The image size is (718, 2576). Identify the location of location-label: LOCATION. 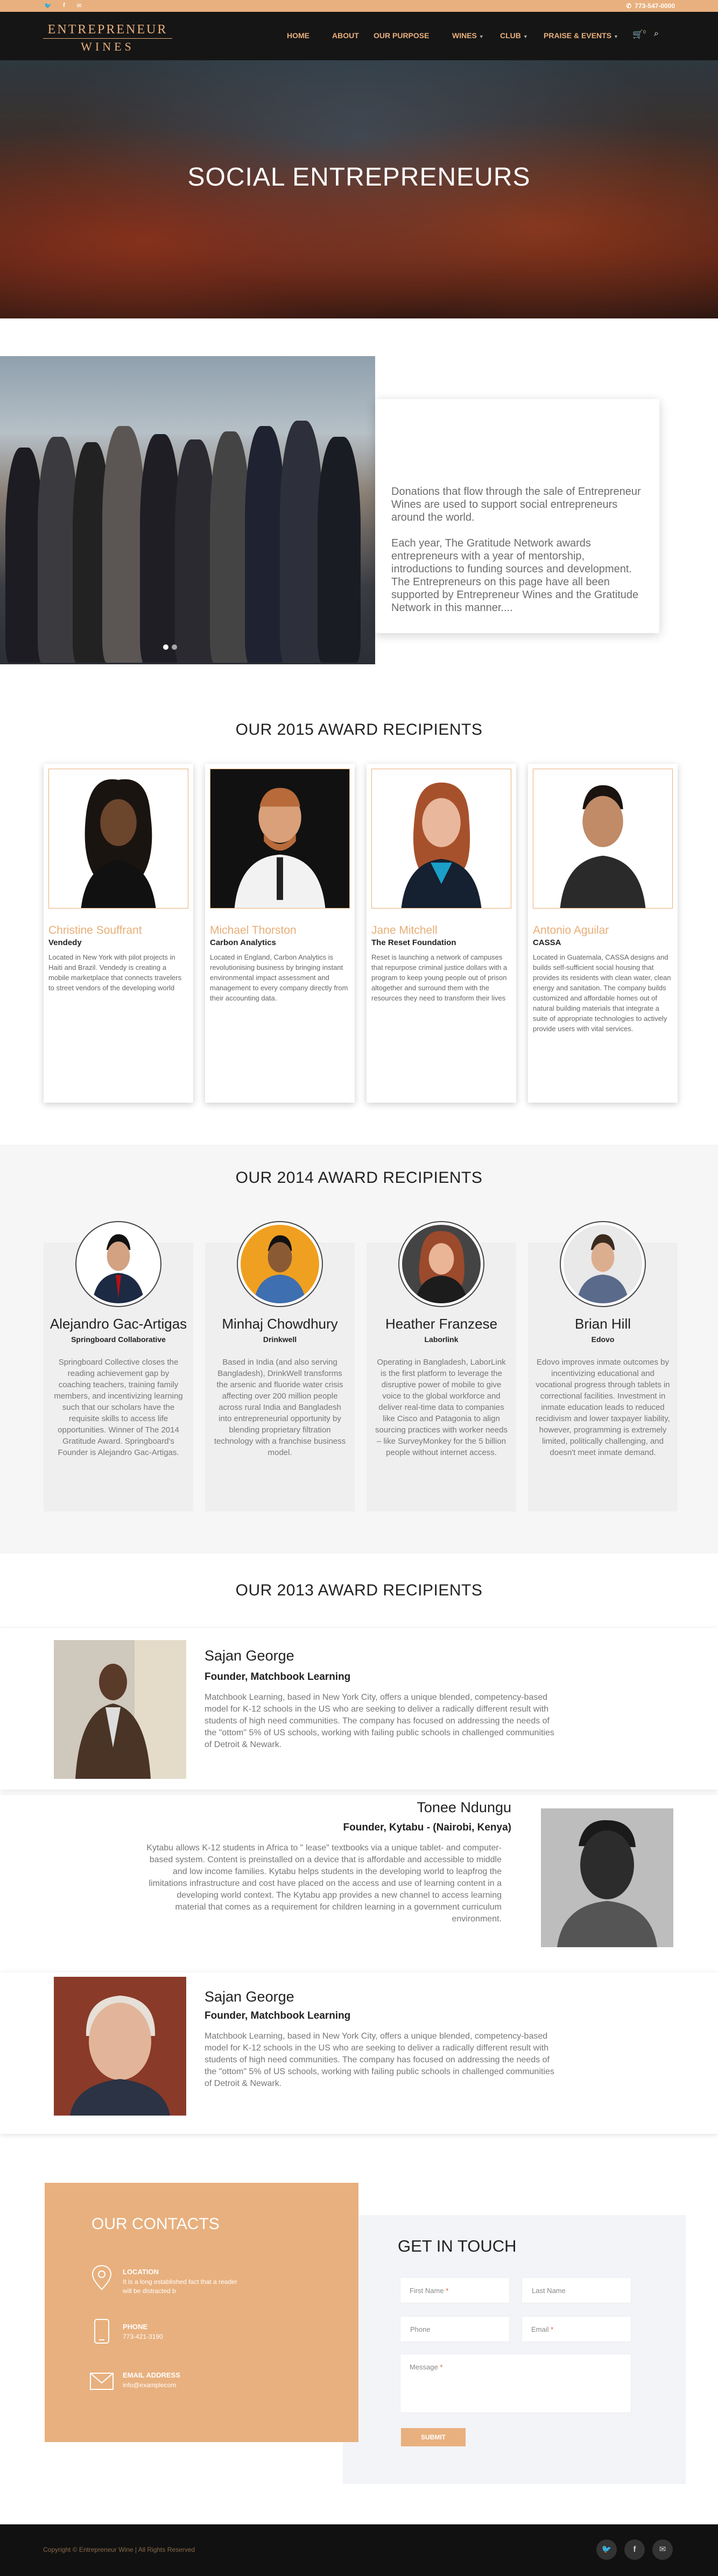
(141, 2272).